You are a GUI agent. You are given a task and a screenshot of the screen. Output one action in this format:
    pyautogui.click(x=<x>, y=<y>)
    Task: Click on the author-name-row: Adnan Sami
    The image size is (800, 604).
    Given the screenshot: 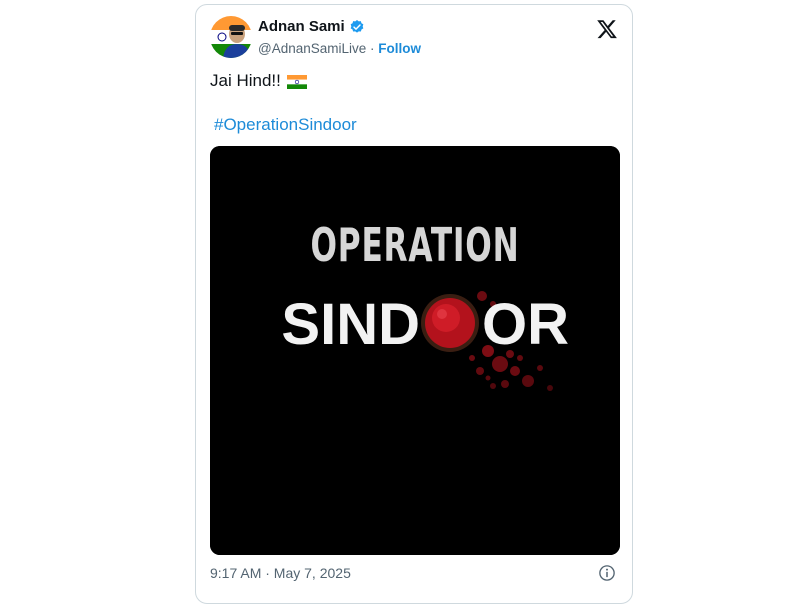 What is the action you would take?
    pyautogui.click(x=311, y=26)
    